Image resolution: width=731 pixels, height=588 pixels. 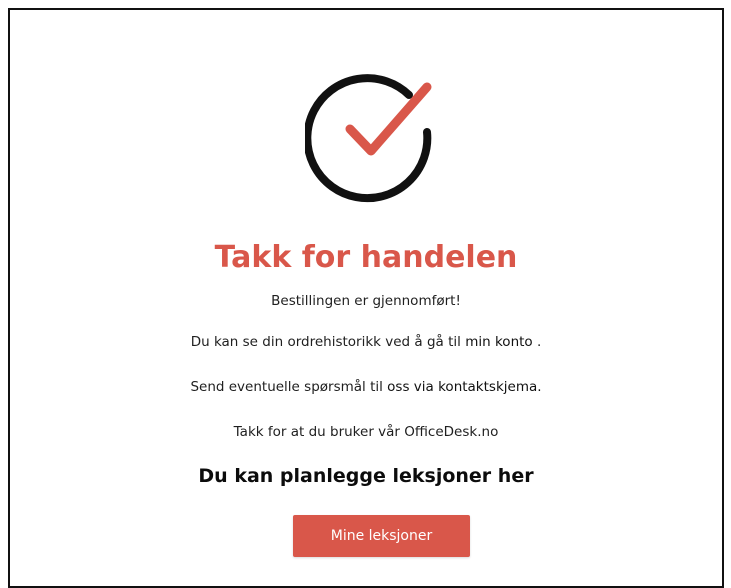 What do you see at coordinates (374, 142) in the screenshot?
I see `checkmark-circle-icon` at bounding box center [374, 142].